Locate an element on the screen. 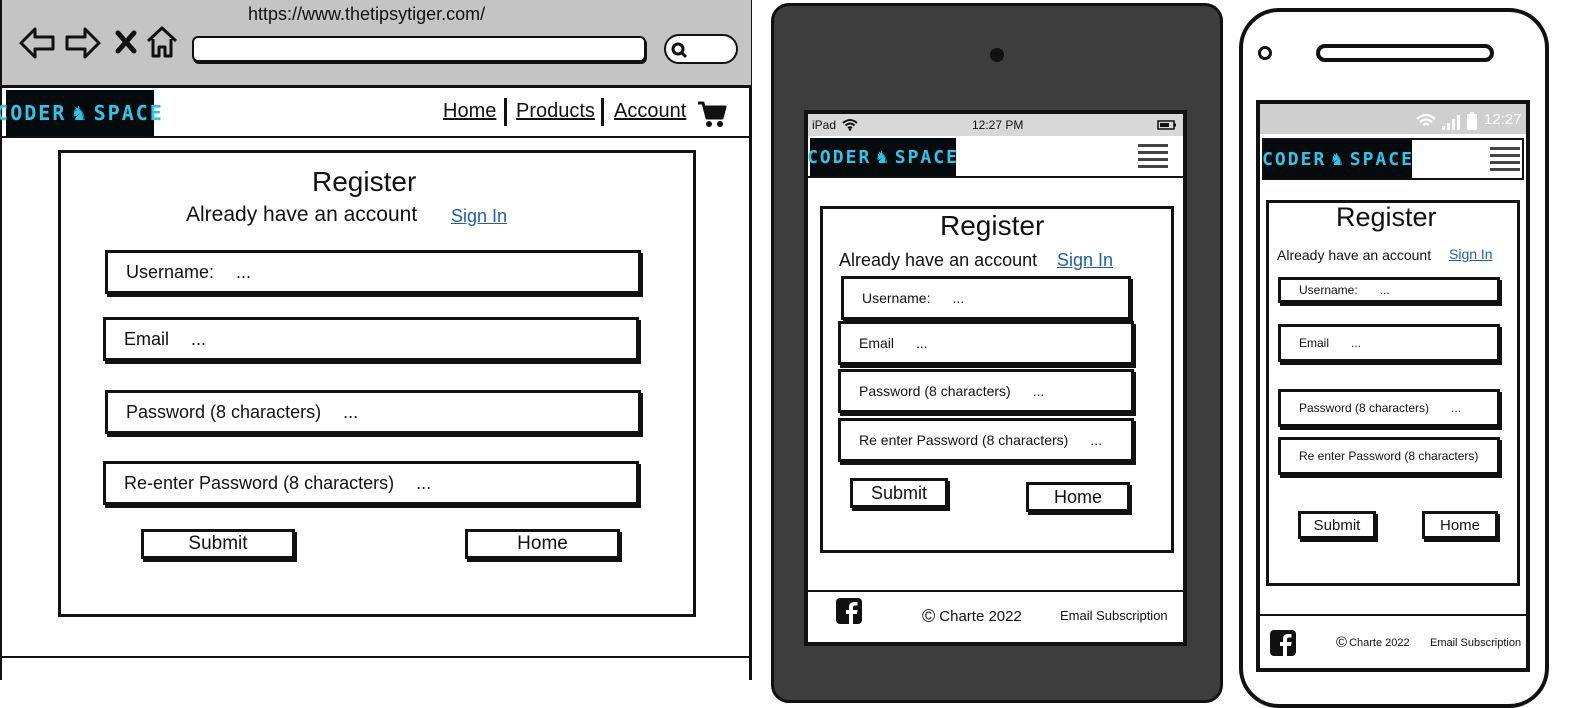  tablet-logo: CODER ♞ SPACE is located at coordinates (883, 157).